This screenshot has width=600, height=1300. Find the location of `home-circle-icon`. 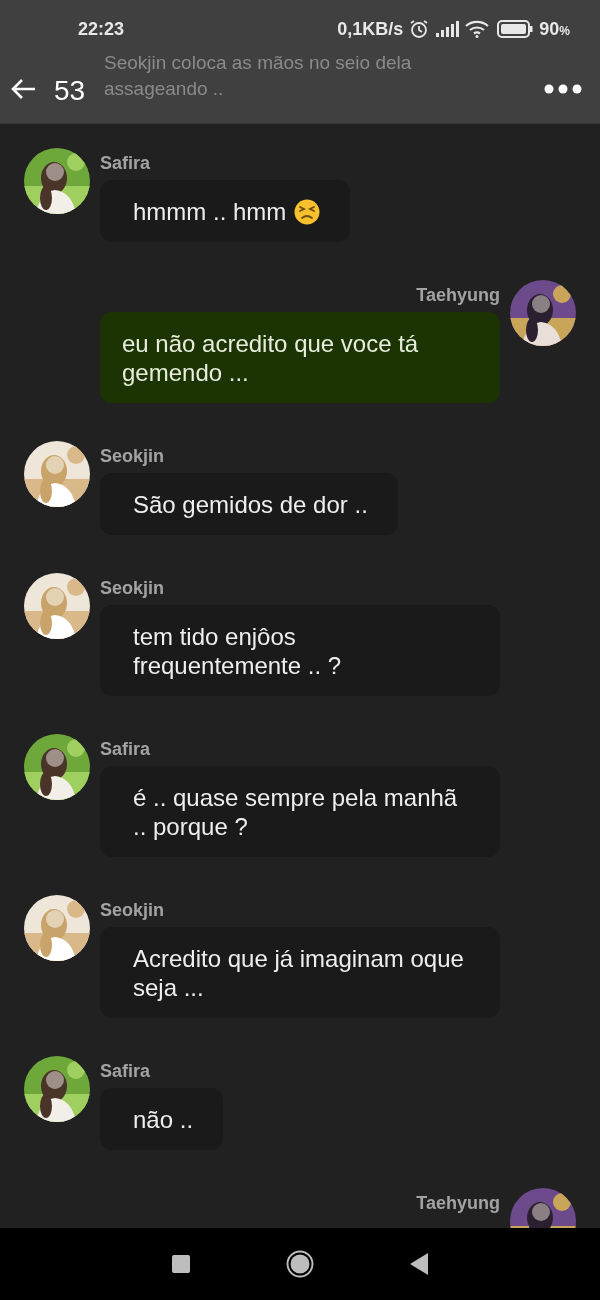

home-circle-icon is located at coordinates (300, 1264).